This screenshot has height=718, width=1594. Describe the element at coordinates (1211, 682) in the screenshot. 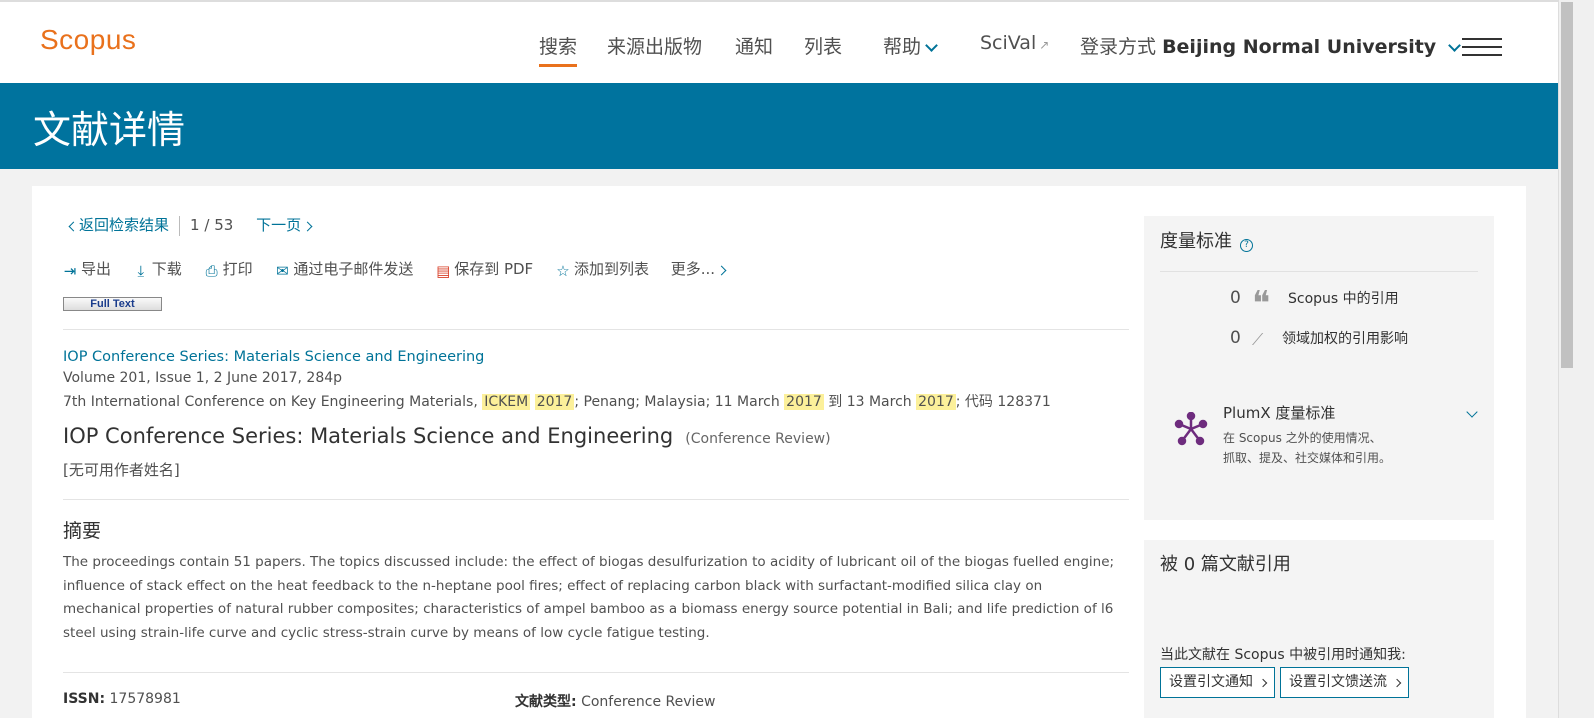

I see `set-alert-label: 设置引文通知` at that location.